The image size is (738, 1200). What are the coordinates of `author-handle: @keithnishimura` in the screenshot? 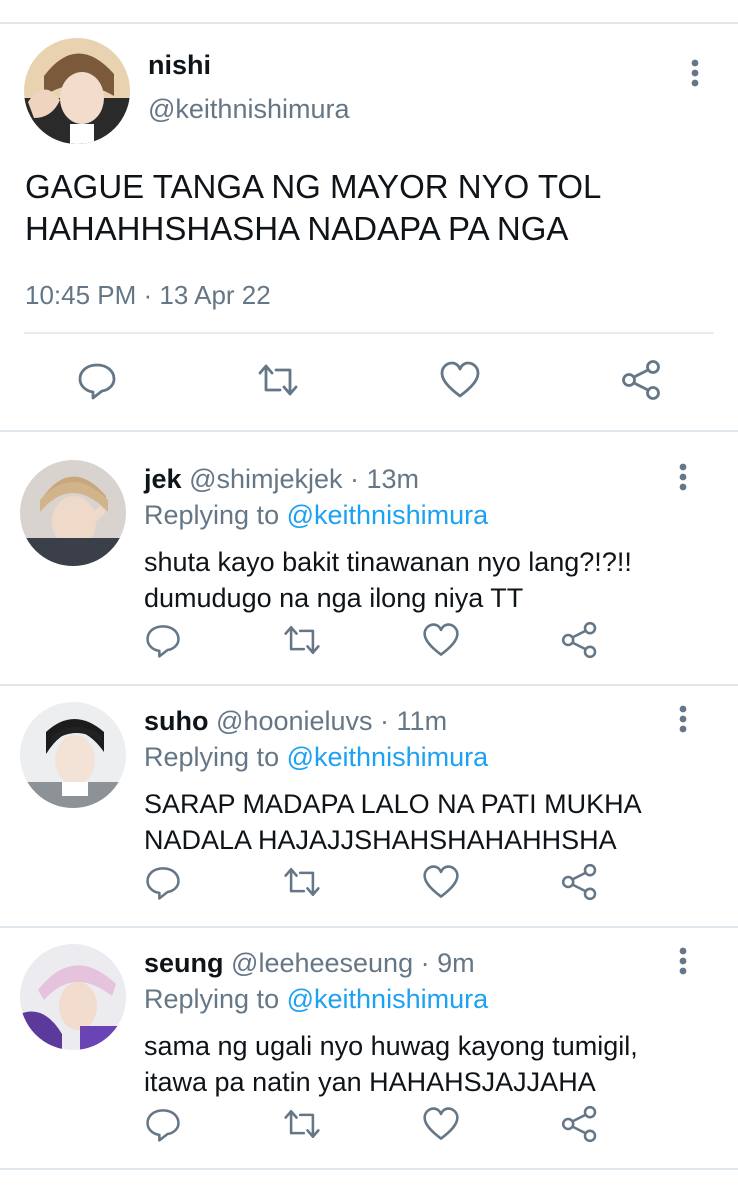 It's located at (249, 109).